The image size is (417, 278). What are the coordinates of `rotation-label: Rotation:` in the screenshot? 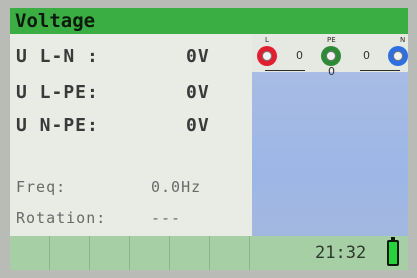 It's located at (61, 218).